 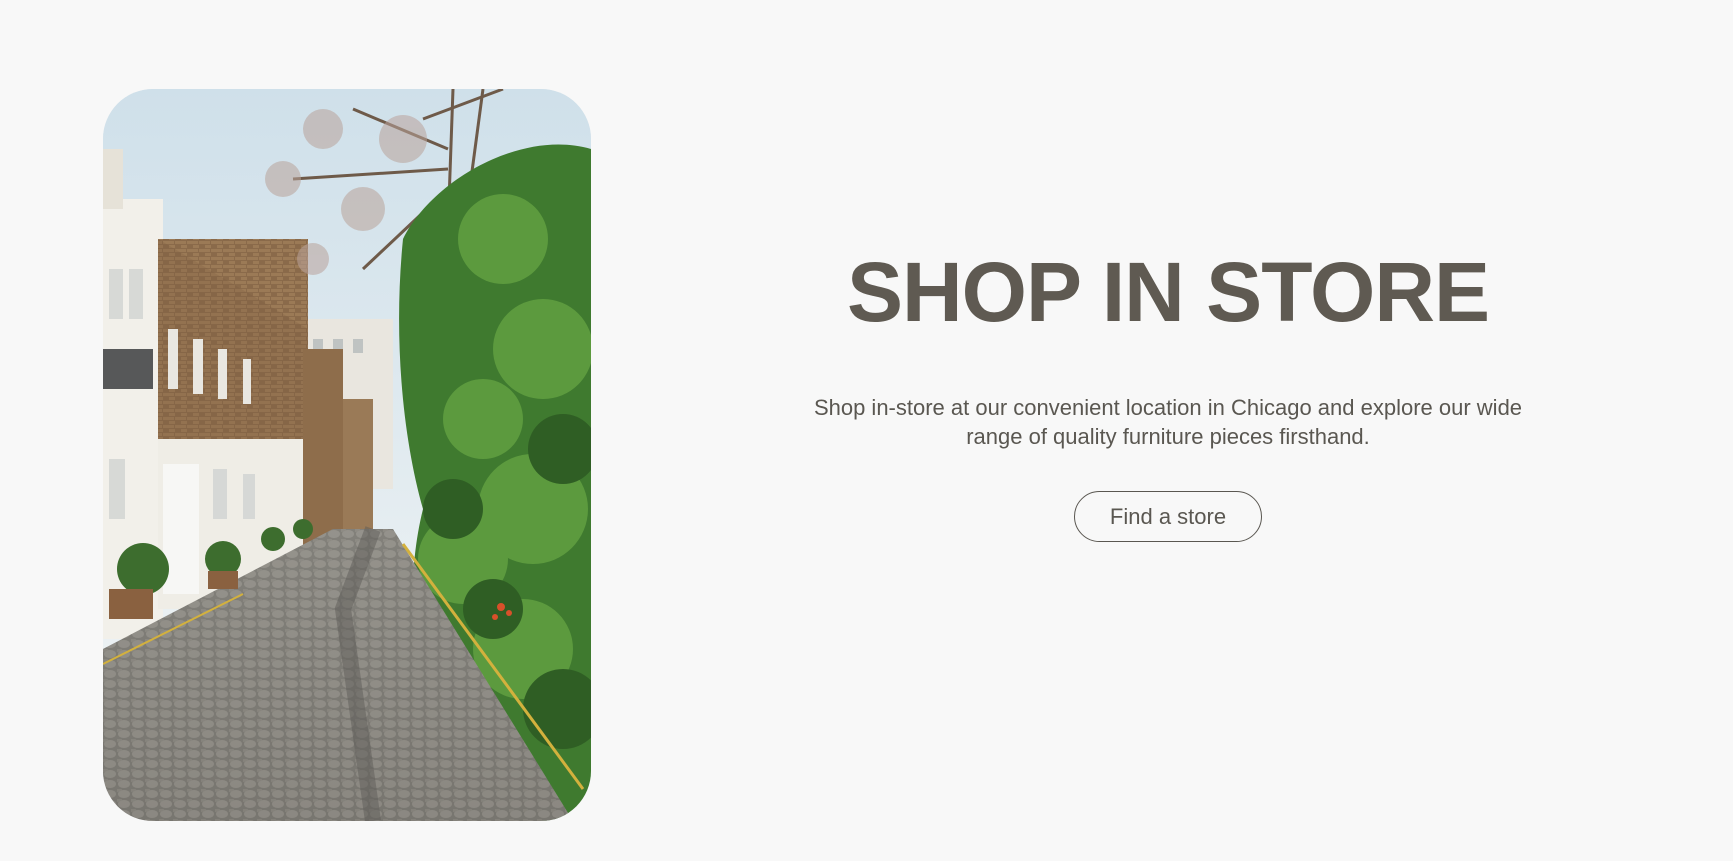 I want to click on find-a-store-button: Find a store, so click(x=1168, y=516).